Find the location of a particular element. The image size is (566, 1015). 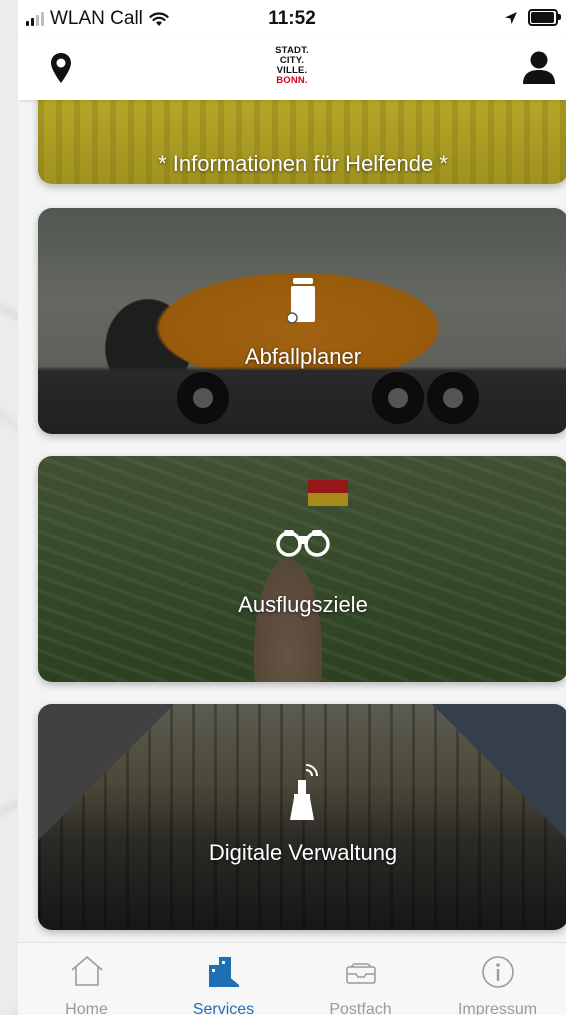

card-helpers-info: * Informationen für Helfende * is located at coordinates (302, 142).